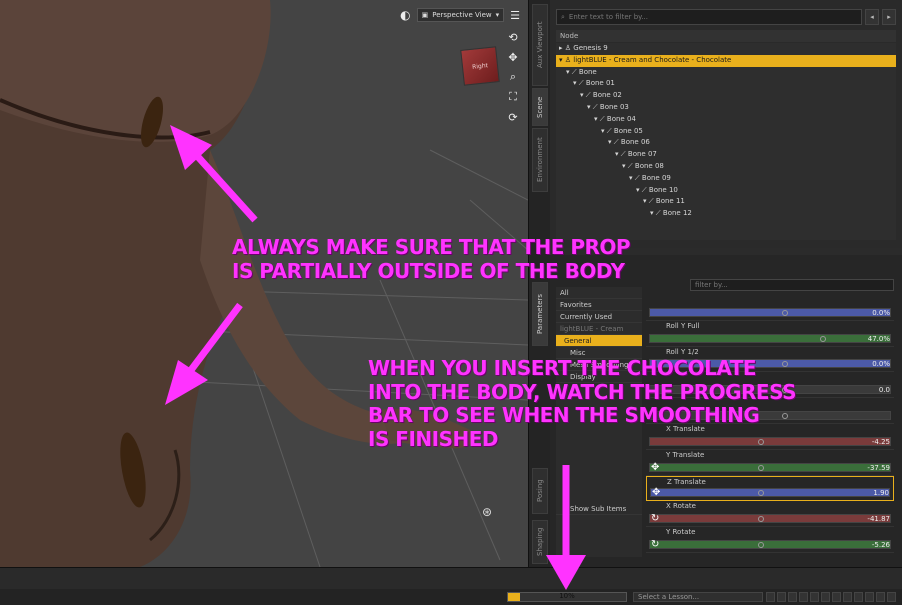  Describe the element at coordinates (599, 329) in the screenshot. I see `parameter-group-item: lightBLUE - Cream` at that location.